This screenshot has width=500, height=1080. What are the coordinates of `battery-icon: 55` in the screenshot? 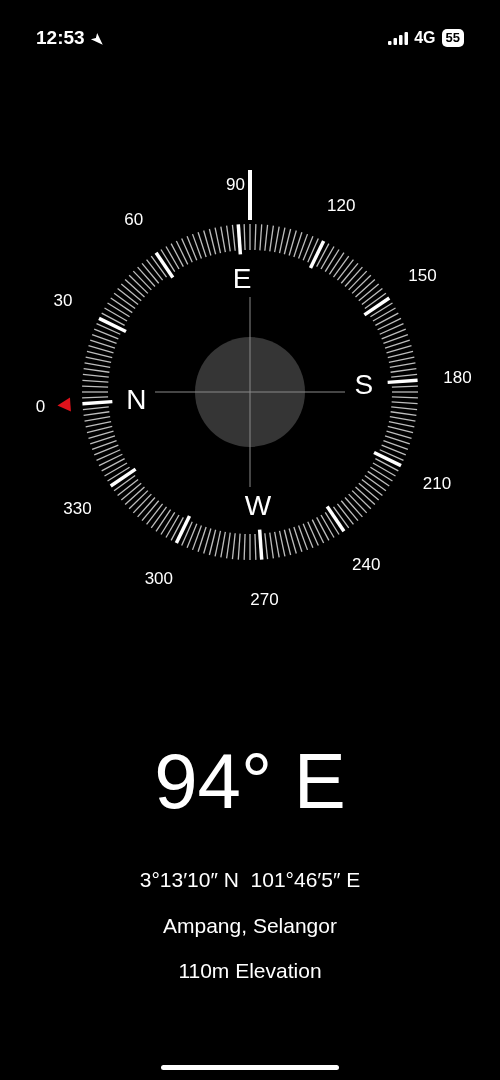 It's located at (452, 38).